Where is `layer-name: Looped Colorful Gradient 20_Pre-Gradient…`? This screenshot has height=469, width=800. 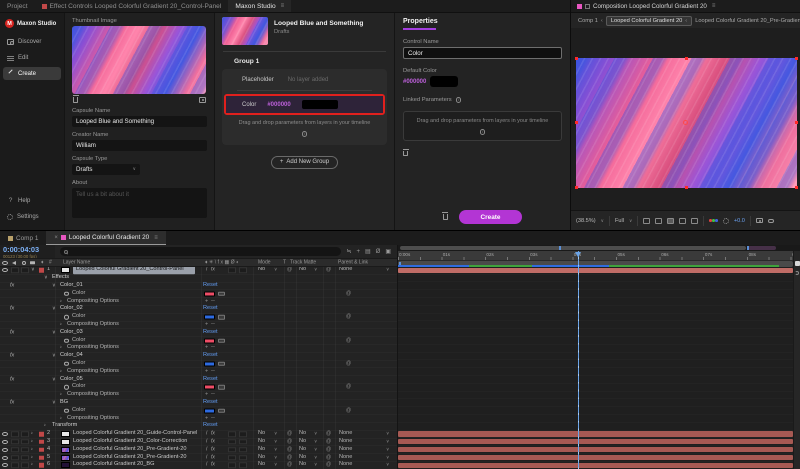 layer-name: Looped Colorful Gradient 20_Pre-Gradient… is located at coordinates (130, 449).